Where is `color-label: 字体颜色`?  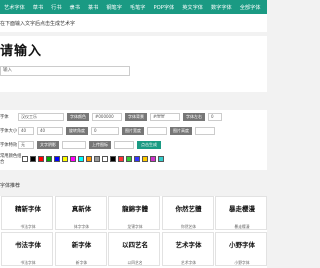
color-label: 字体颜色 is located at coordinates (78, 116).